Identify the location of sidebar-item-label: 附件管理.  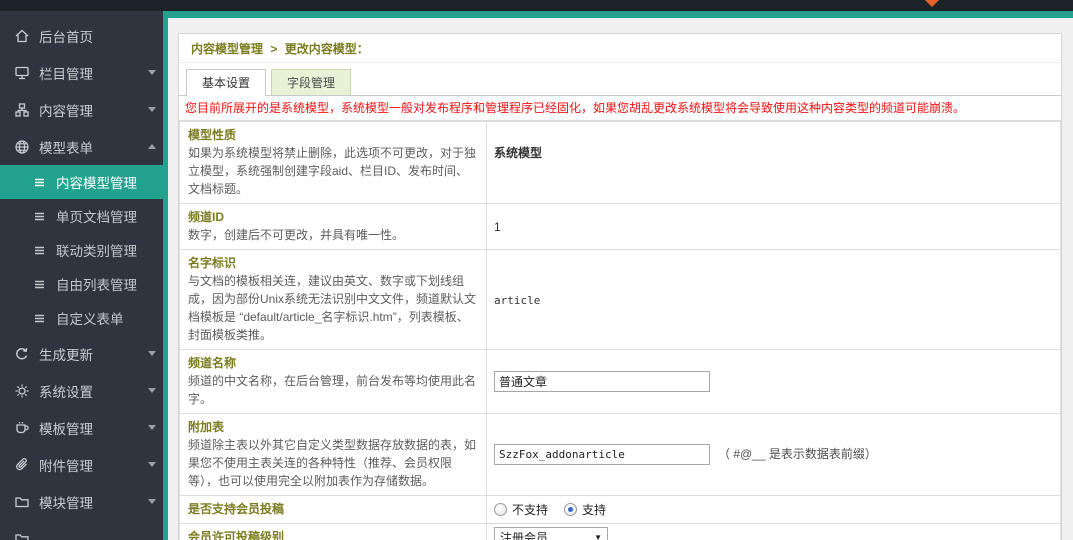
(66, 466).